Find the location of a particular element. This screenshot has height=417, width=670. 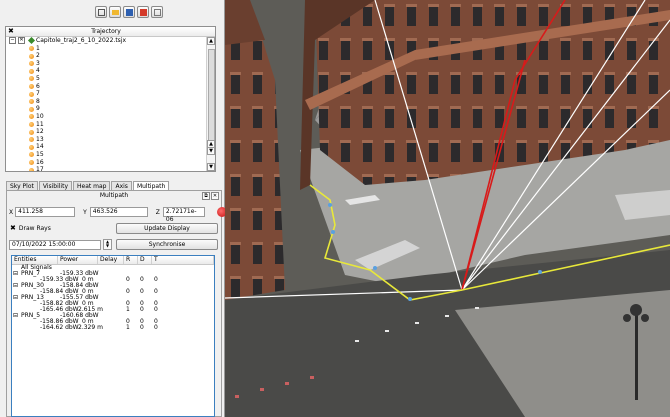

column-header: R is located at coordinates (131, 260).